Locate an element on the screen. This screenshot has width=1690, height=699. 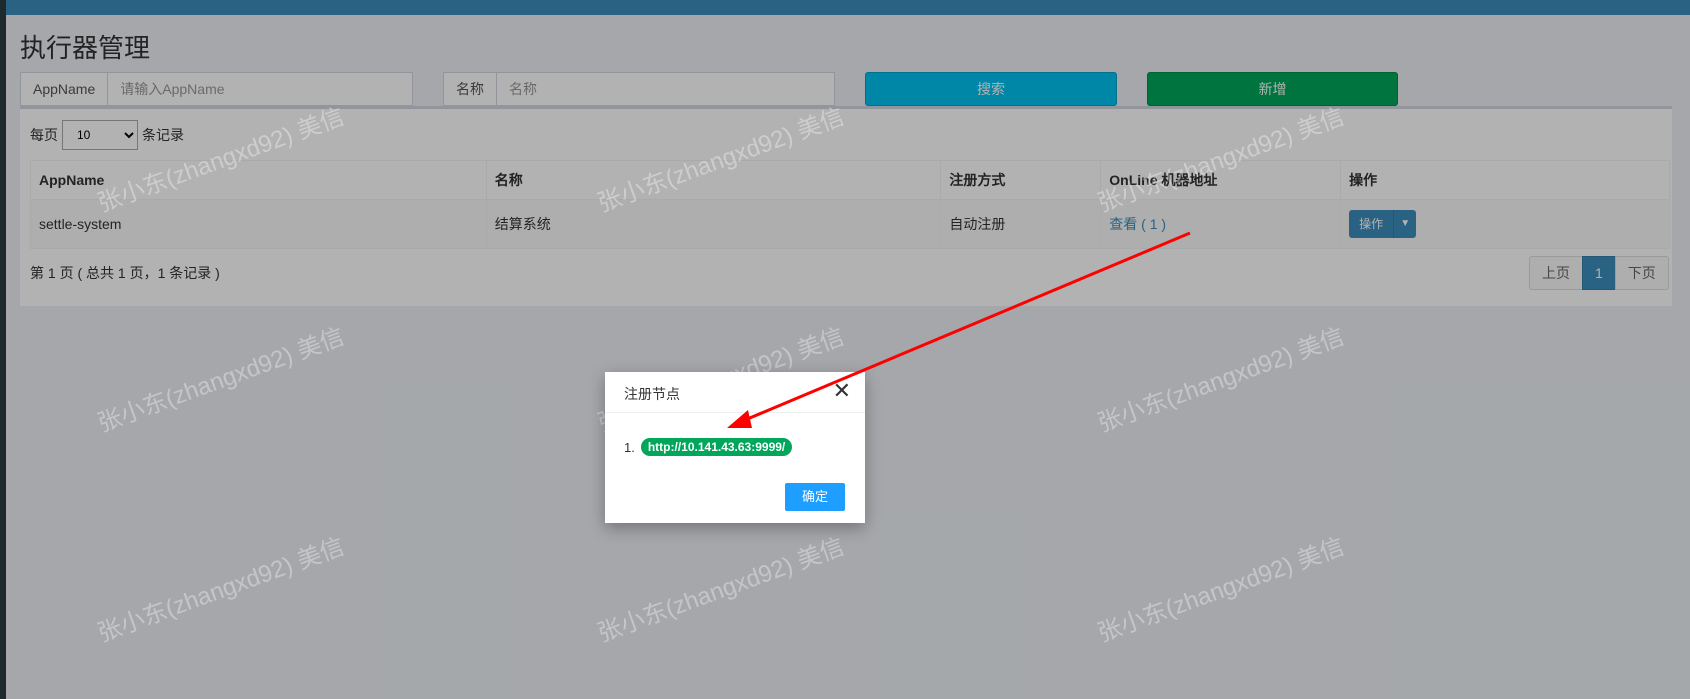
confirm-button: 确定 is located at coordinates (815, 497).